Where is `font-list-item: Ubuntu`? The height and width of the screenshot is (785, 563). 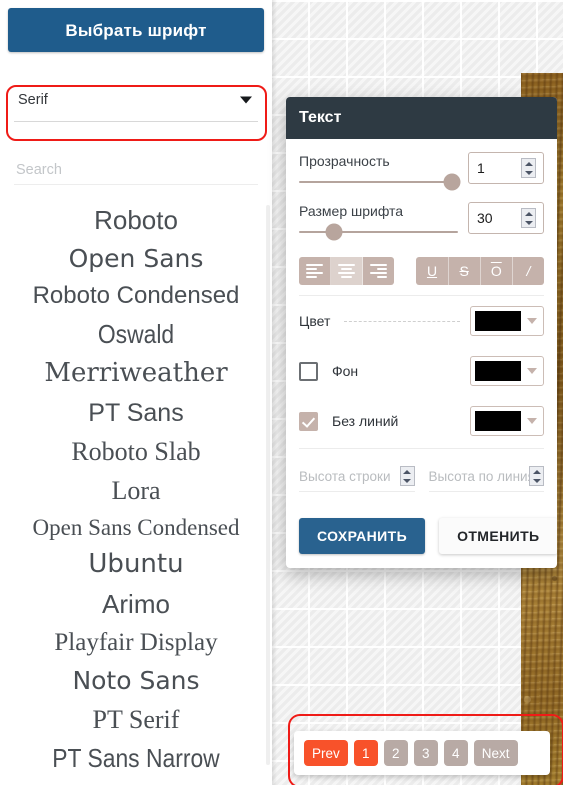
font-list-item: Ubuntu is located at coordinates (136, 564).